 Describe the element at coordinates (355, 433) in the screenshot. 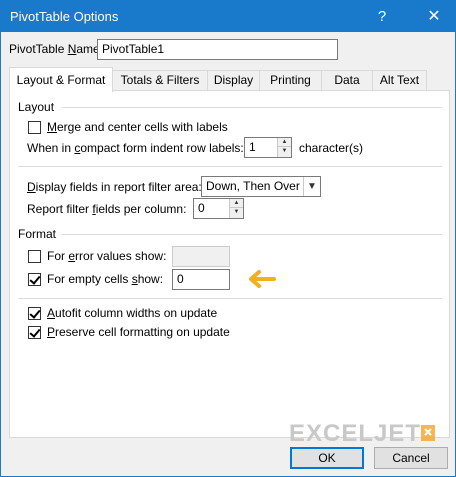

I see `svg-text: EXCELJET` at that location.